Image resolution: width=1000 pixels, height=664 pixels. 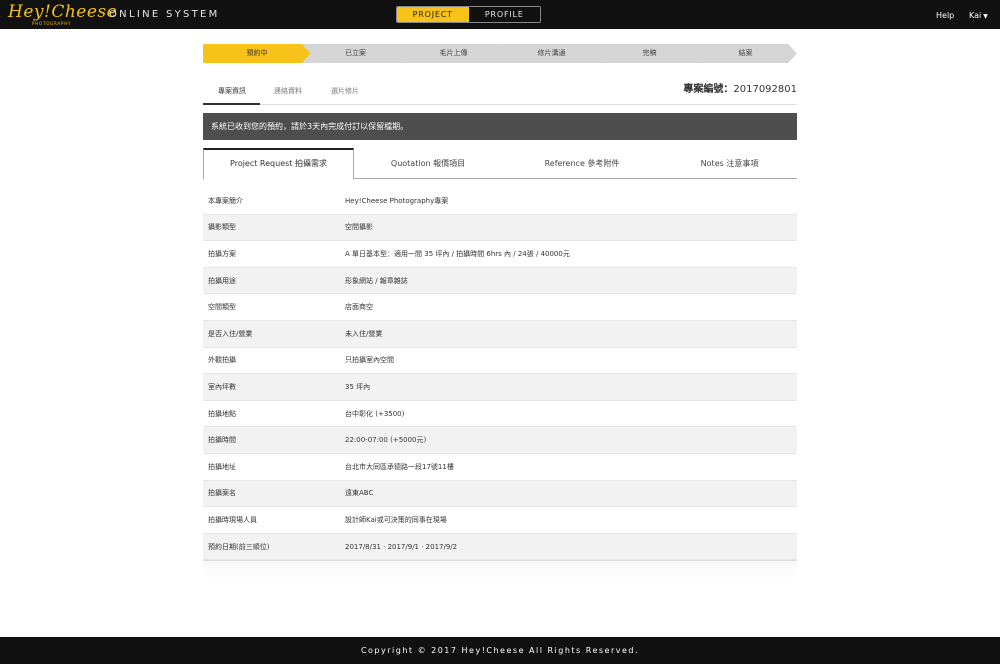 What do you see at coordinates (239, 546) in the screenshot?
I see `row-label: 預約日期(前三順位)` at bounding box center [239, 546].